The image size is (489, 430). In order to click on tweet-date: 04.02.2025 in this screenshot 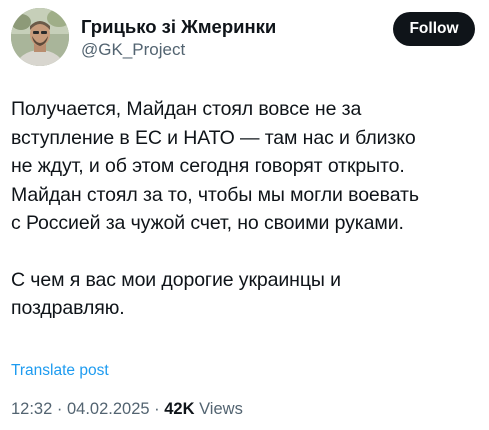, I will do `click(108, 409)`.